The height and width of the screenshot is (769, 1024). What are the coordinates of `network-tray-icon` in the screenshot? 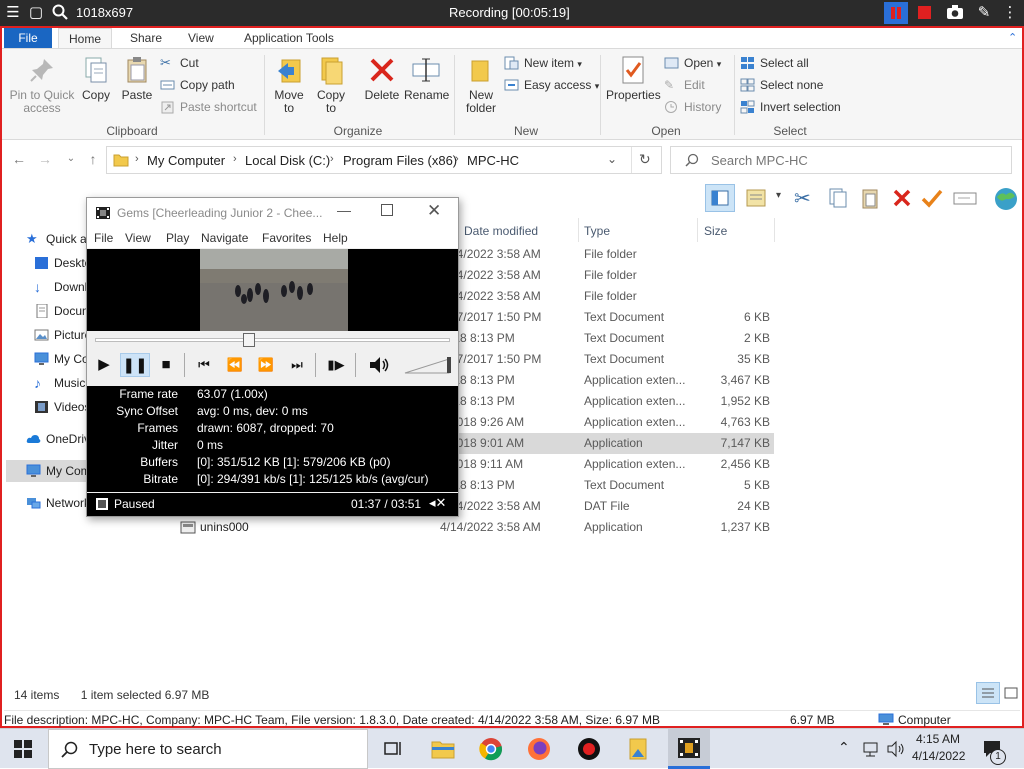 It's located at (871, 749).